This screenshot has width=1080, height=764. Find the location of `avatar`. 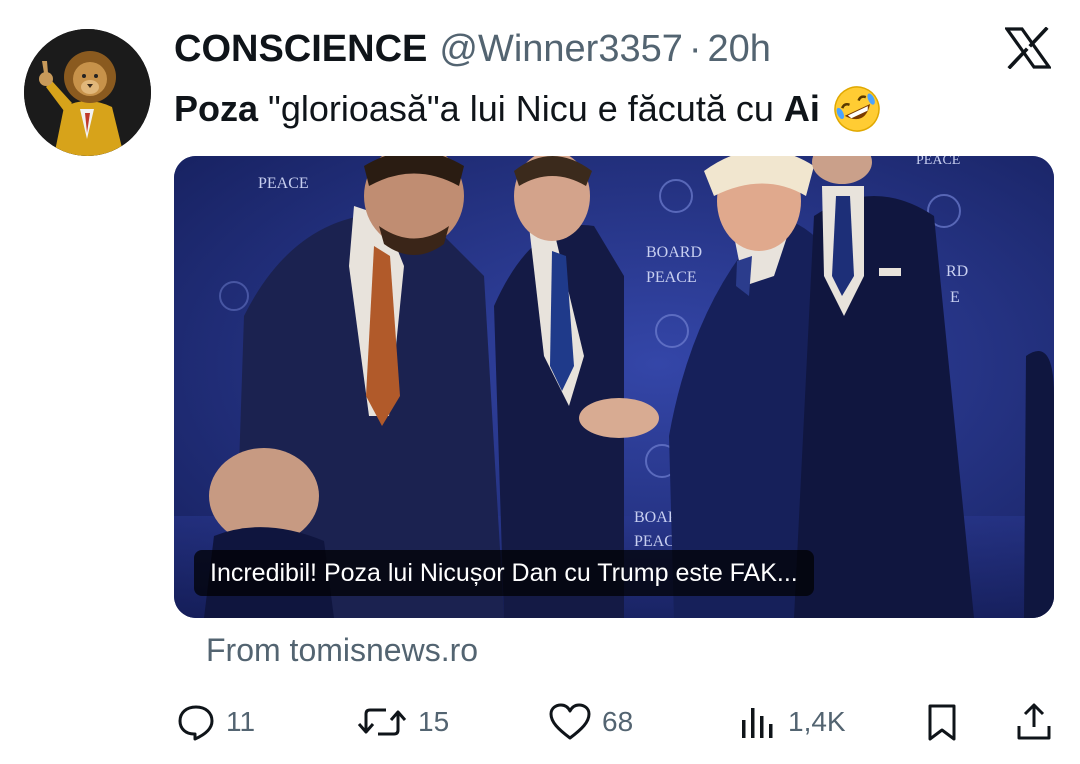

avatar is located at coordinates (87, 92).